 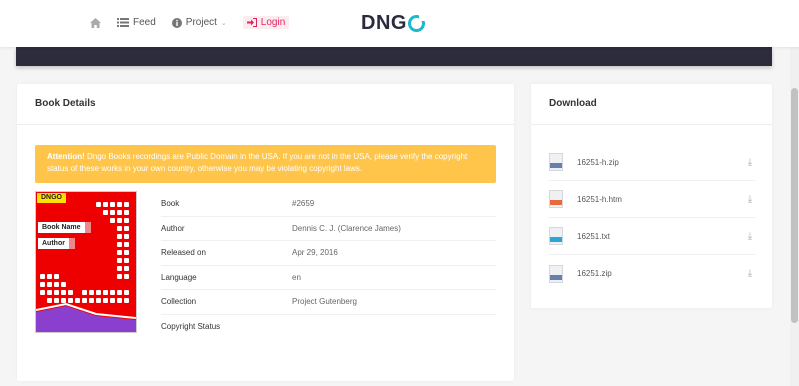 I want to click on download-title: Download, so click(x=651, y=104).